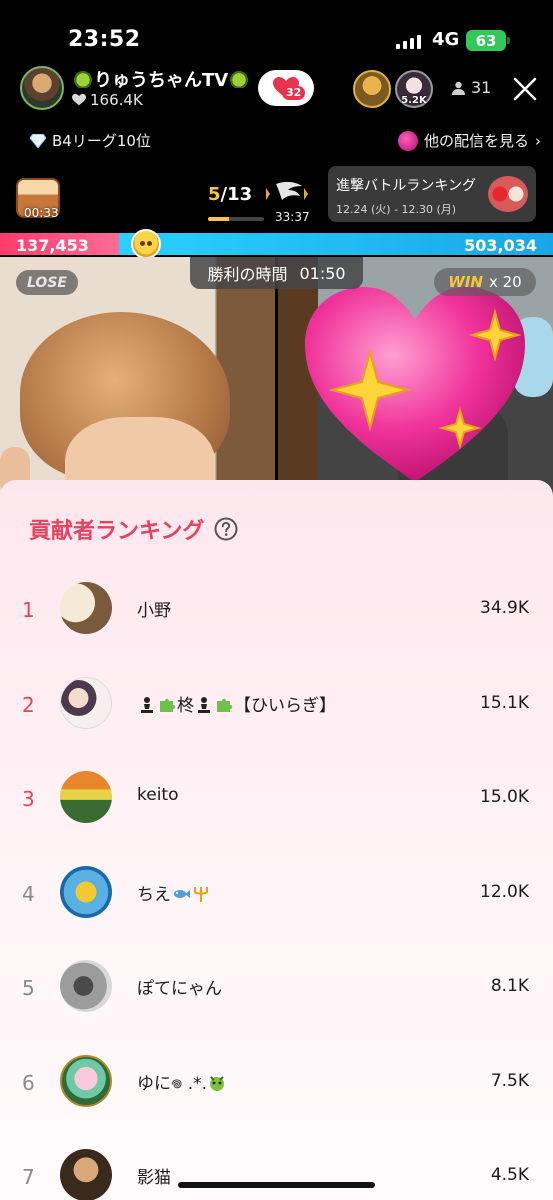 This screenshot has width=553, height=1200. I want to click on contributor-name: ゆに𖦹 .*., so click(172, 1083).